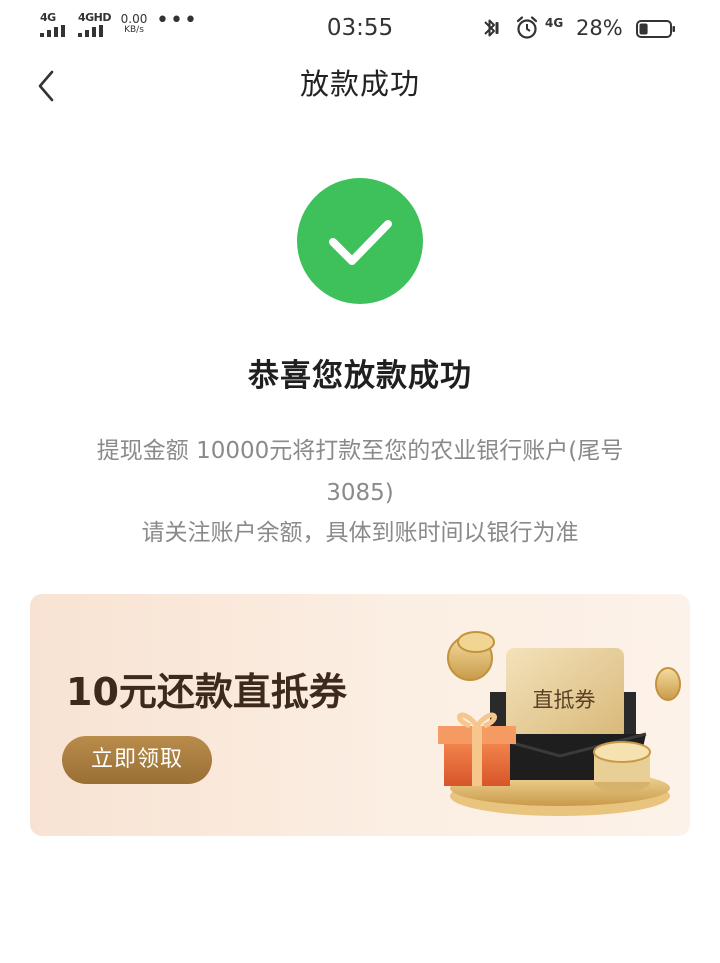 This screenshot has width=720, height=963. What do you see at coordinates (360, 533) in the screenshot?
I see `balance-notice: 请关注账户余额，具体到账时间以银行为准` at bounding box center [360, 533].